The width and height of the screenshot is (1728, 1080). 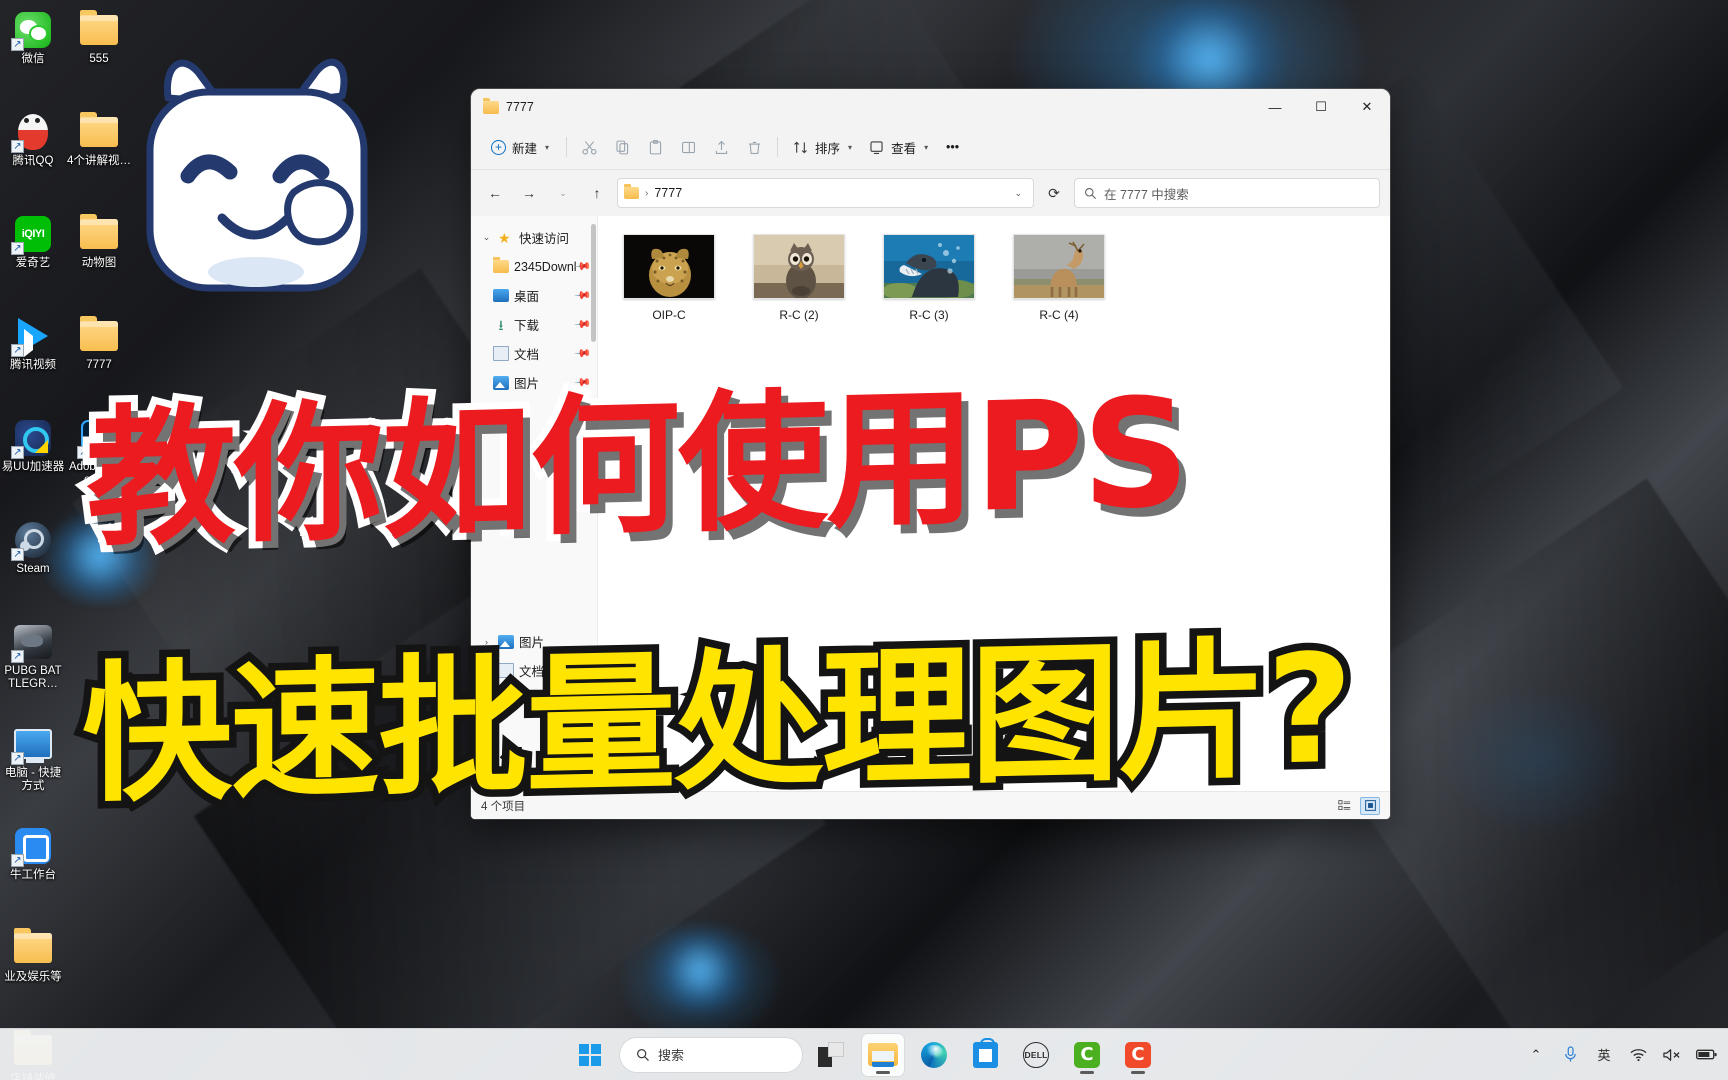 What do you see at coordinates (33, 975) in the screenshot?
I see `desktop-icon-entertainment: 业及娱乐等` at bounding box center [33, 975].